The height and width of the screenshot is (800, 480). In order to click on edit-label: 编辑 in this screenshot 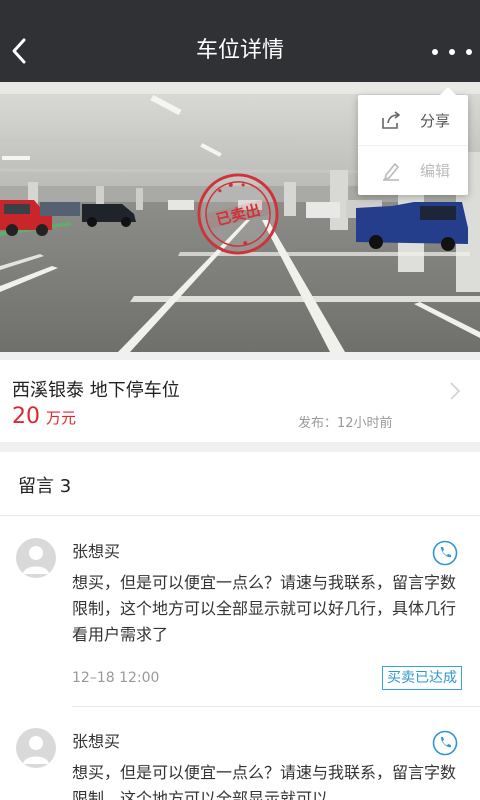, I will do `click(435, 171)`.